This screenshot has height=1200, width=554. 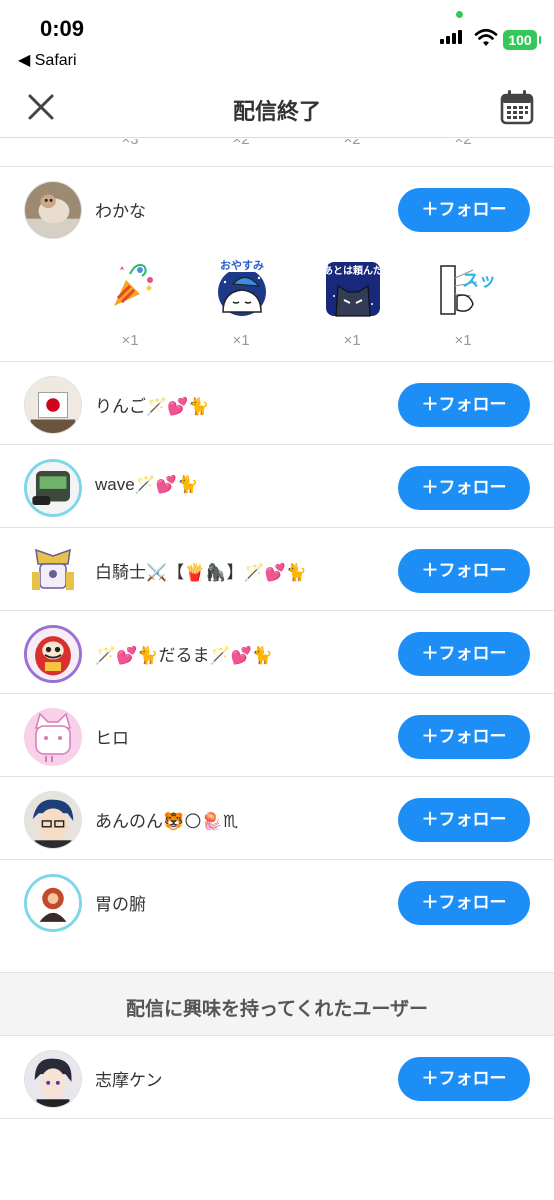 I want to click on user-name: ヒロ, so click(x=112, y=738).